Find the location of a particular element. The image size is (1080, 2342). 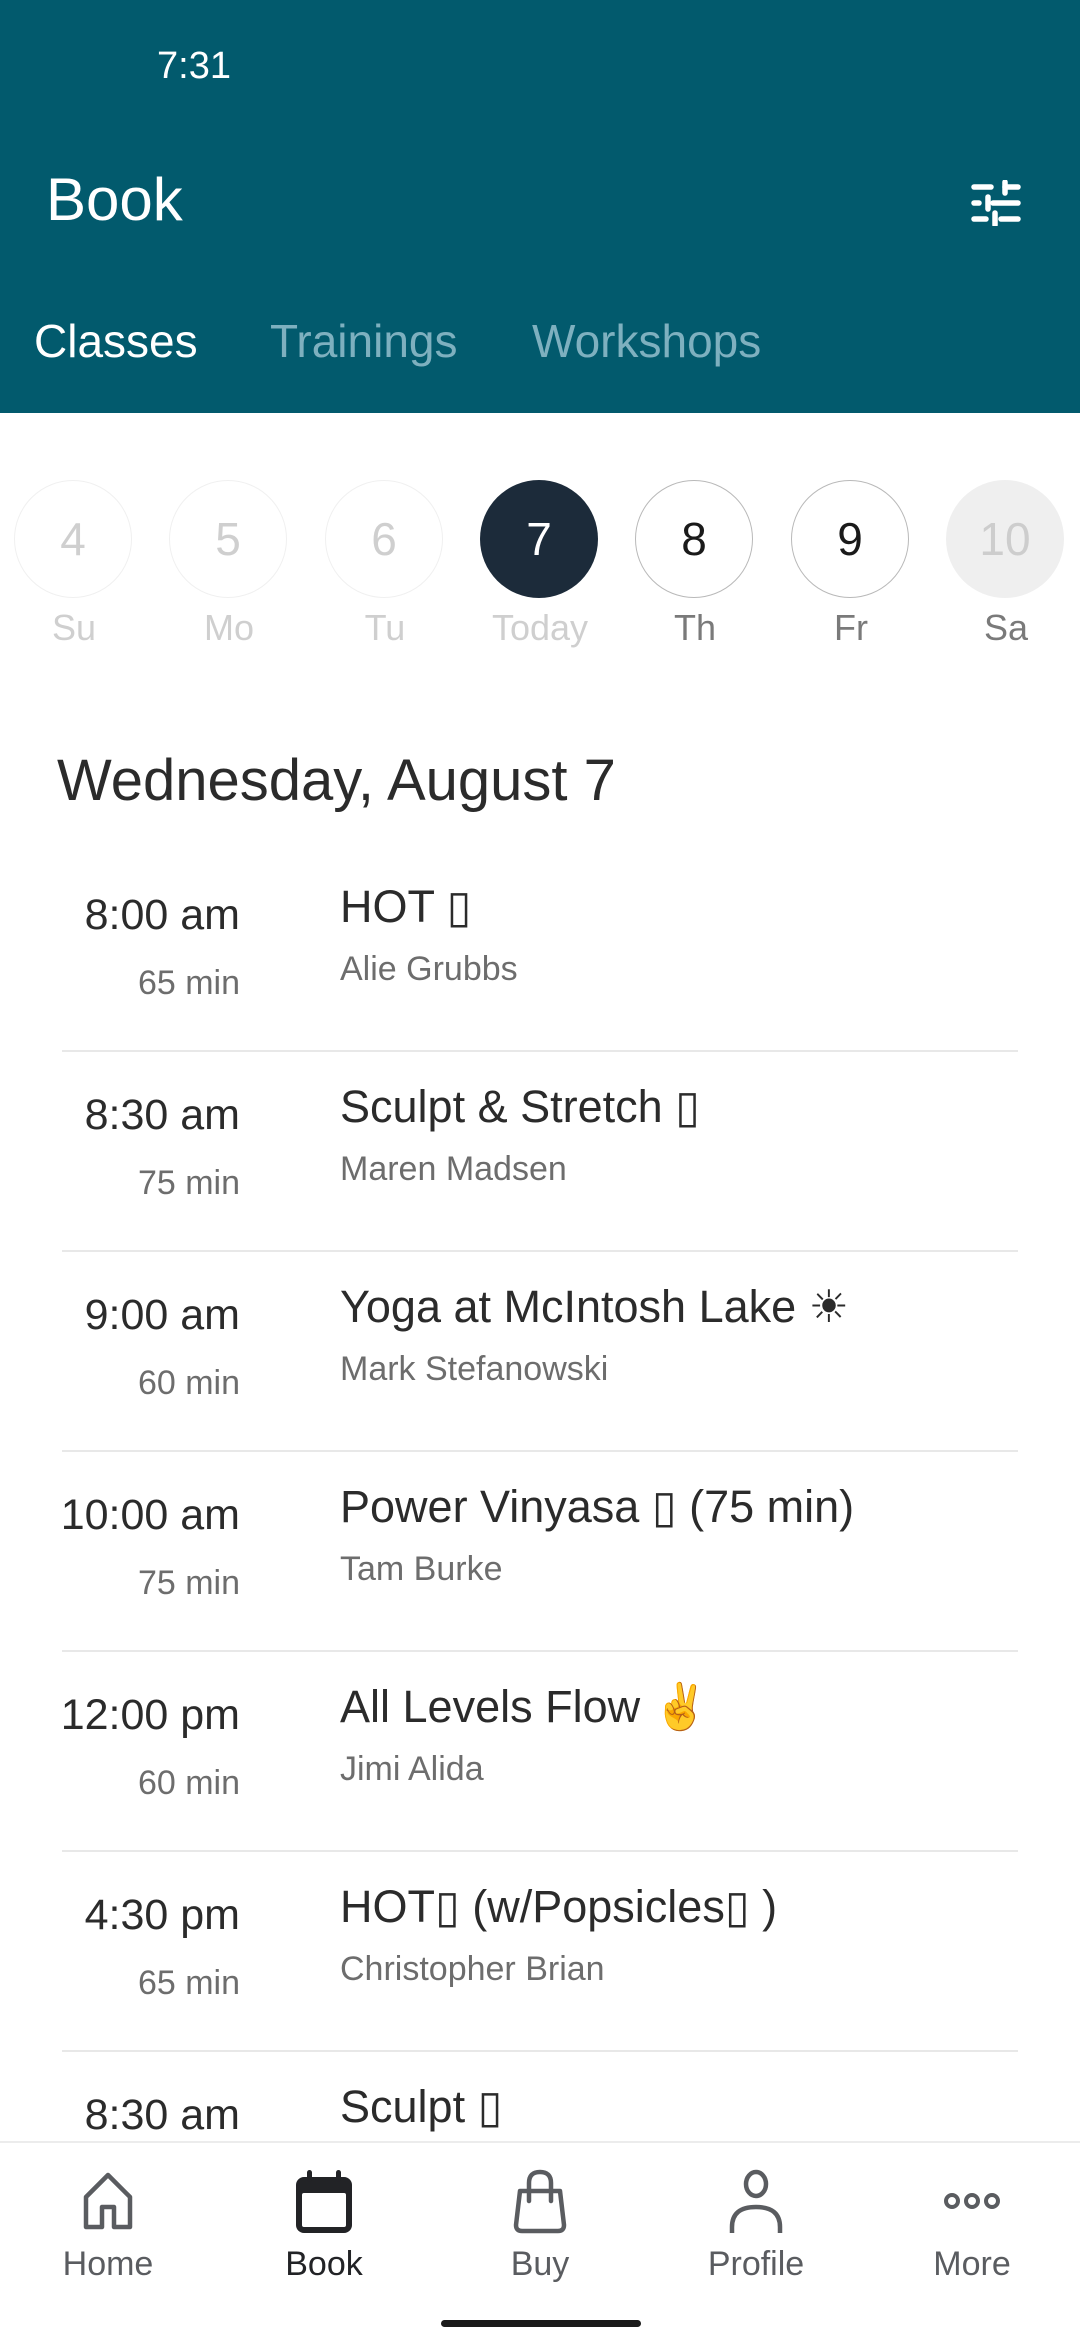

day-today-7: 7 Today is located at coordinates (540, 565).